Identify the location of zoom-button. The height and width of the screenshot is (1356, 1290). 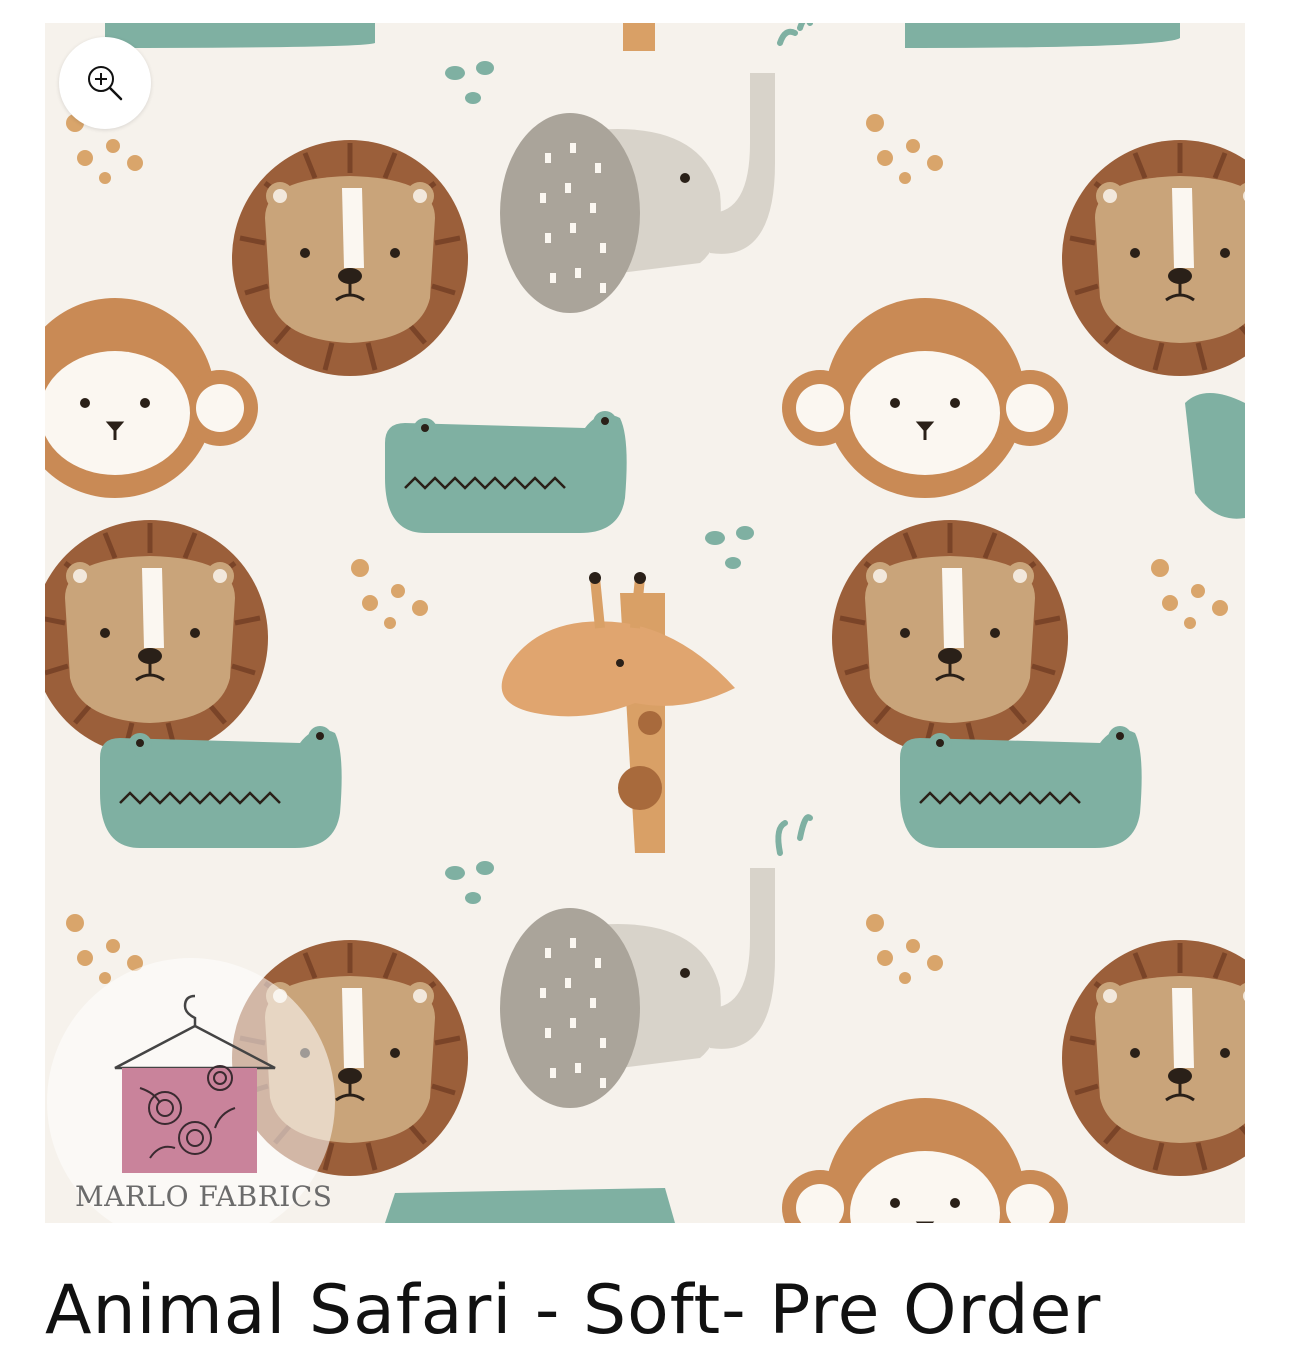
(105, 83).